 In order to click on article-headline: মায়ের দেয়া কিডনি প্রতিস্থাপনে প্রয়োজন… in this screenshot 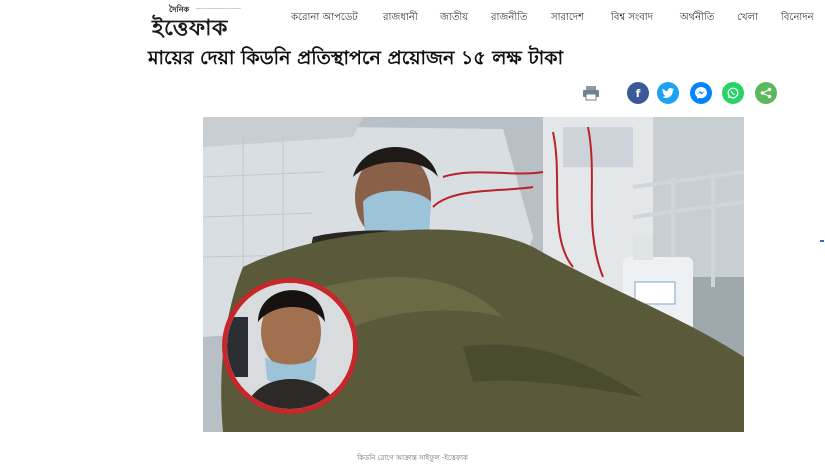, I will do `click(356, 58)`.